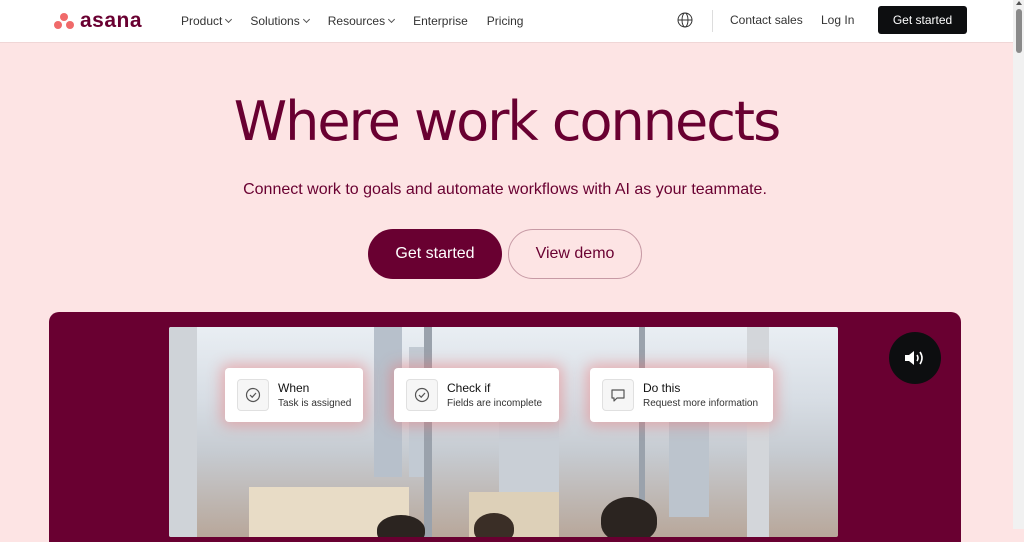 Image resolution: width=1024 pixels, height=542 pixels. What do you see at coordinates (202, 21) in the screenshot?
I see `nav-product-label: Product` at bounding box center [202, 21].